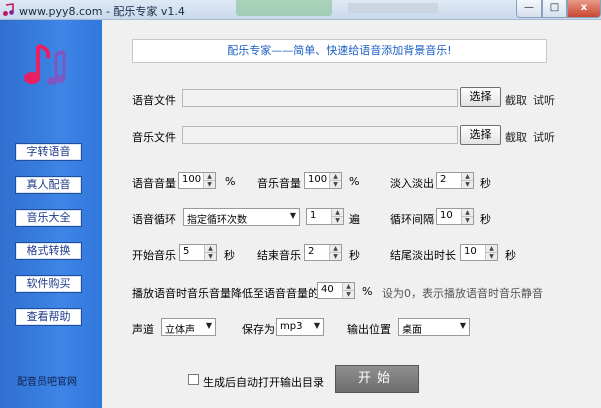 The width and height of the screenshot is (601, 408). I want to click on voice-file-label: 语音文件, so click(154, 100).